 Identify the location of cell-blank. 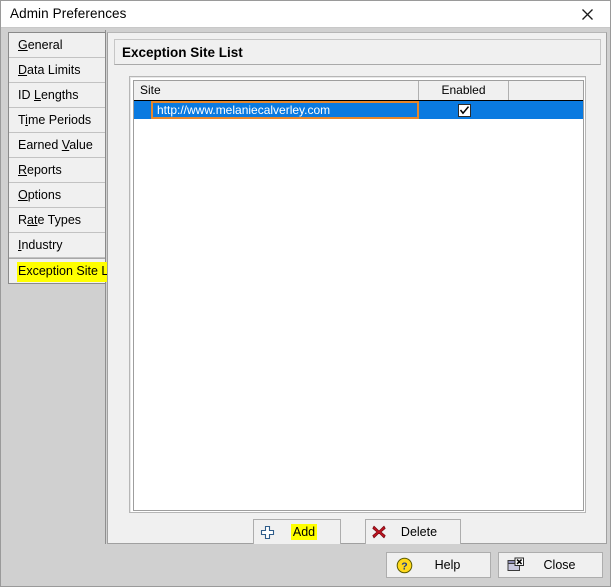
(546, 110).